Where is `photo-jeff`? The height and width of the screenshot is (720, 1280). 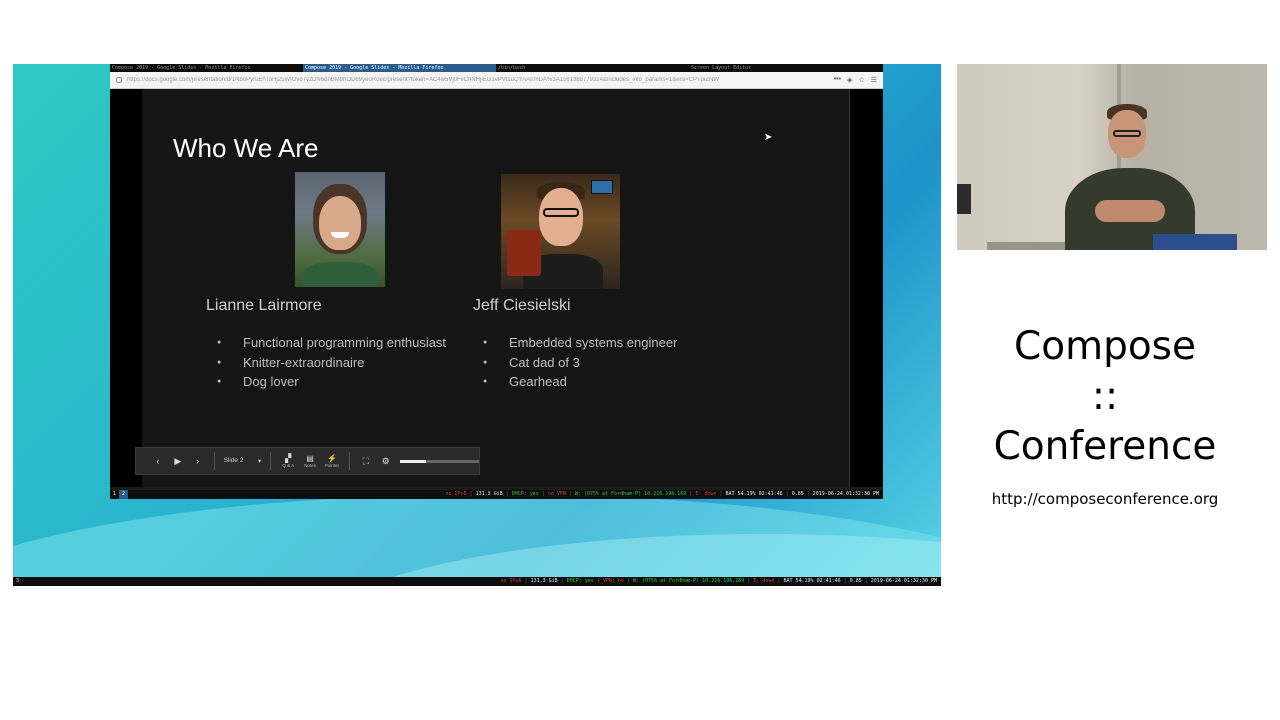 photo-jeff is located at coordinates (560, 231).